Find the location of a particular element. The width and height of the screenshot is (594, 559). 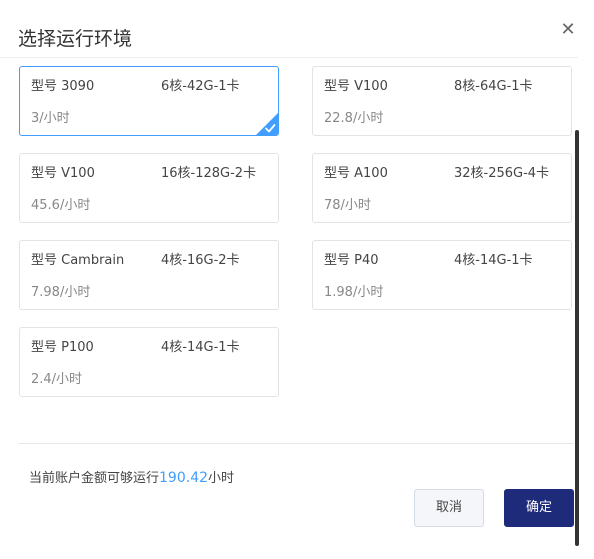

environment-card-5: 型号 Cambrain 4核-16G-2卡 7.98/小时 is located at coordinates (149, 275).